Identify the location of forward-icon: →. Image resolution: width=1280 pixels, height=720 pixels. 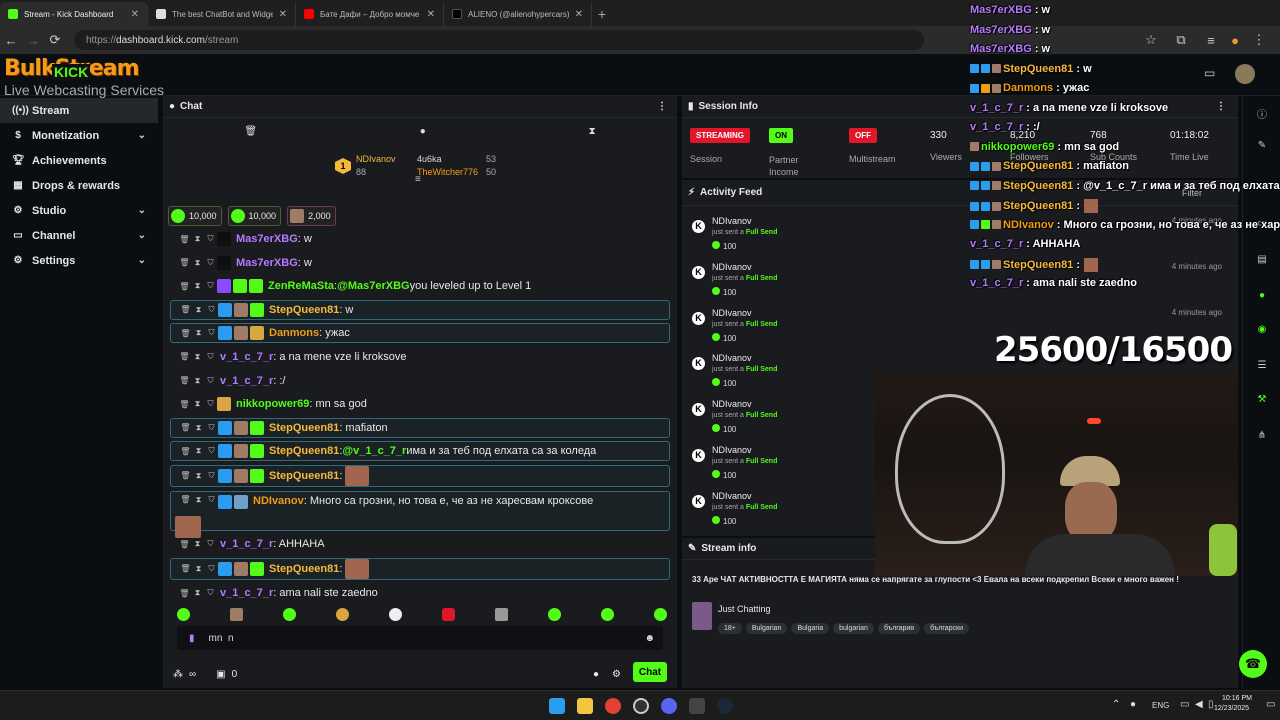
(33, 40).